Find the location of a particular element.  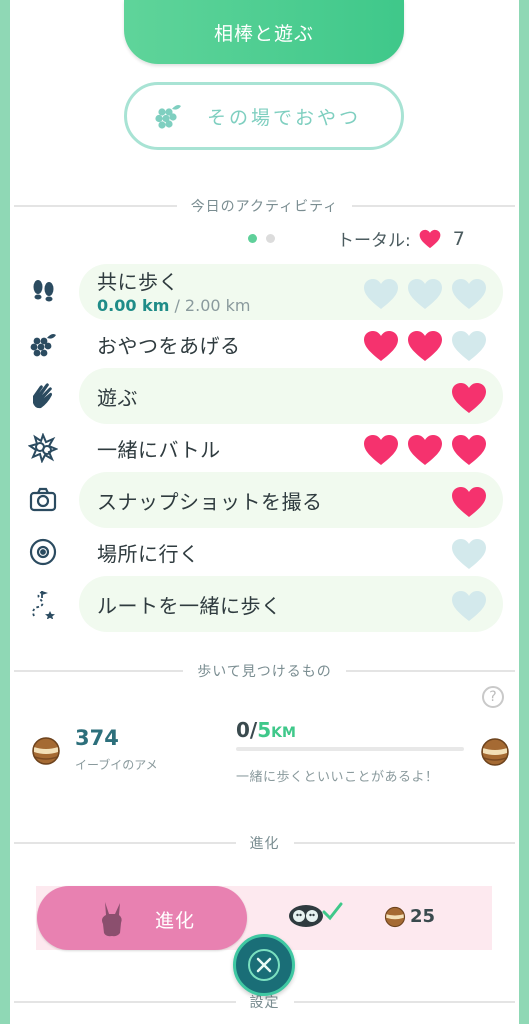

activity-label: 遊ぶ is located at coordinates (117, 398).